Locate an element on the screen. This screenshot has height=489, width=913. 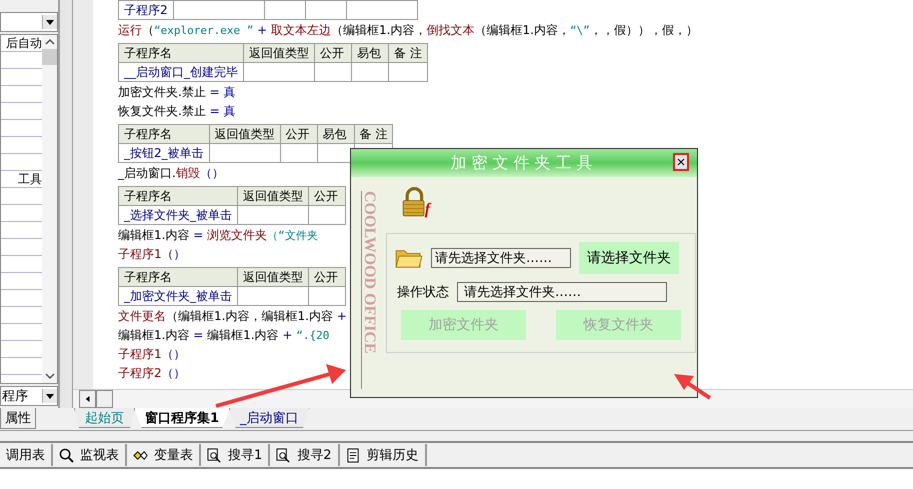
editor-tab: 窗口程序集1 is located at coordinates (182, 418).